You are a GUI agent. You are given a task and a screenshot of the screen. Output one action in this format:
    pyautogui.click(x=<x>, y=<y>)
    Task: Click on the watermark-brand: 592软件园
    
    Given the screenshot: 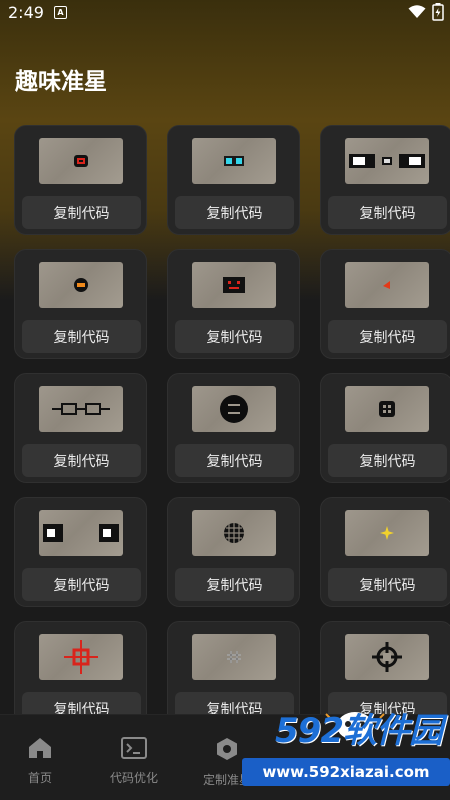 What is the action you would take?
    pyautogui.click(x=359, y=731)
    